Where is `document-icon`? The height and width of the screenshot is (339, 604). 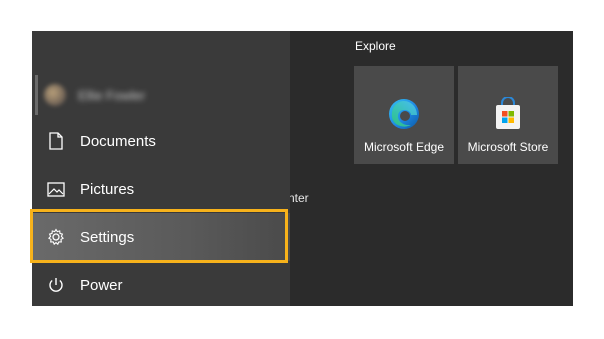 document-icon is located at coordinates (56, 141).